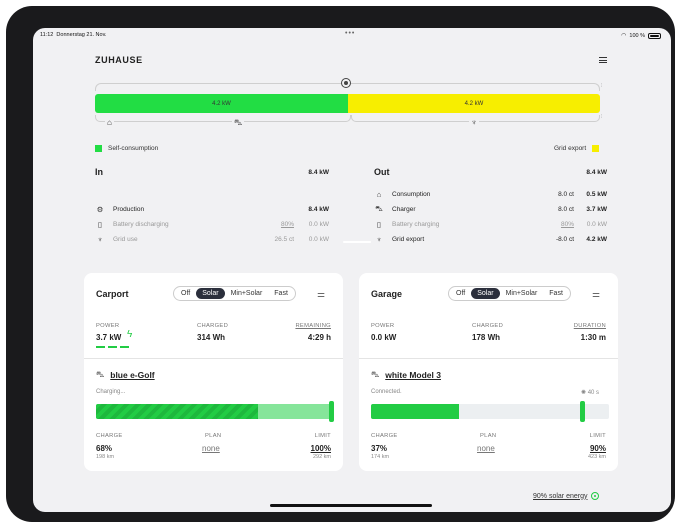 This screenshot has height=522, width=681. Describe the element at coordinates (488, 358) in the screenshot. I see `card-divider` at that location.